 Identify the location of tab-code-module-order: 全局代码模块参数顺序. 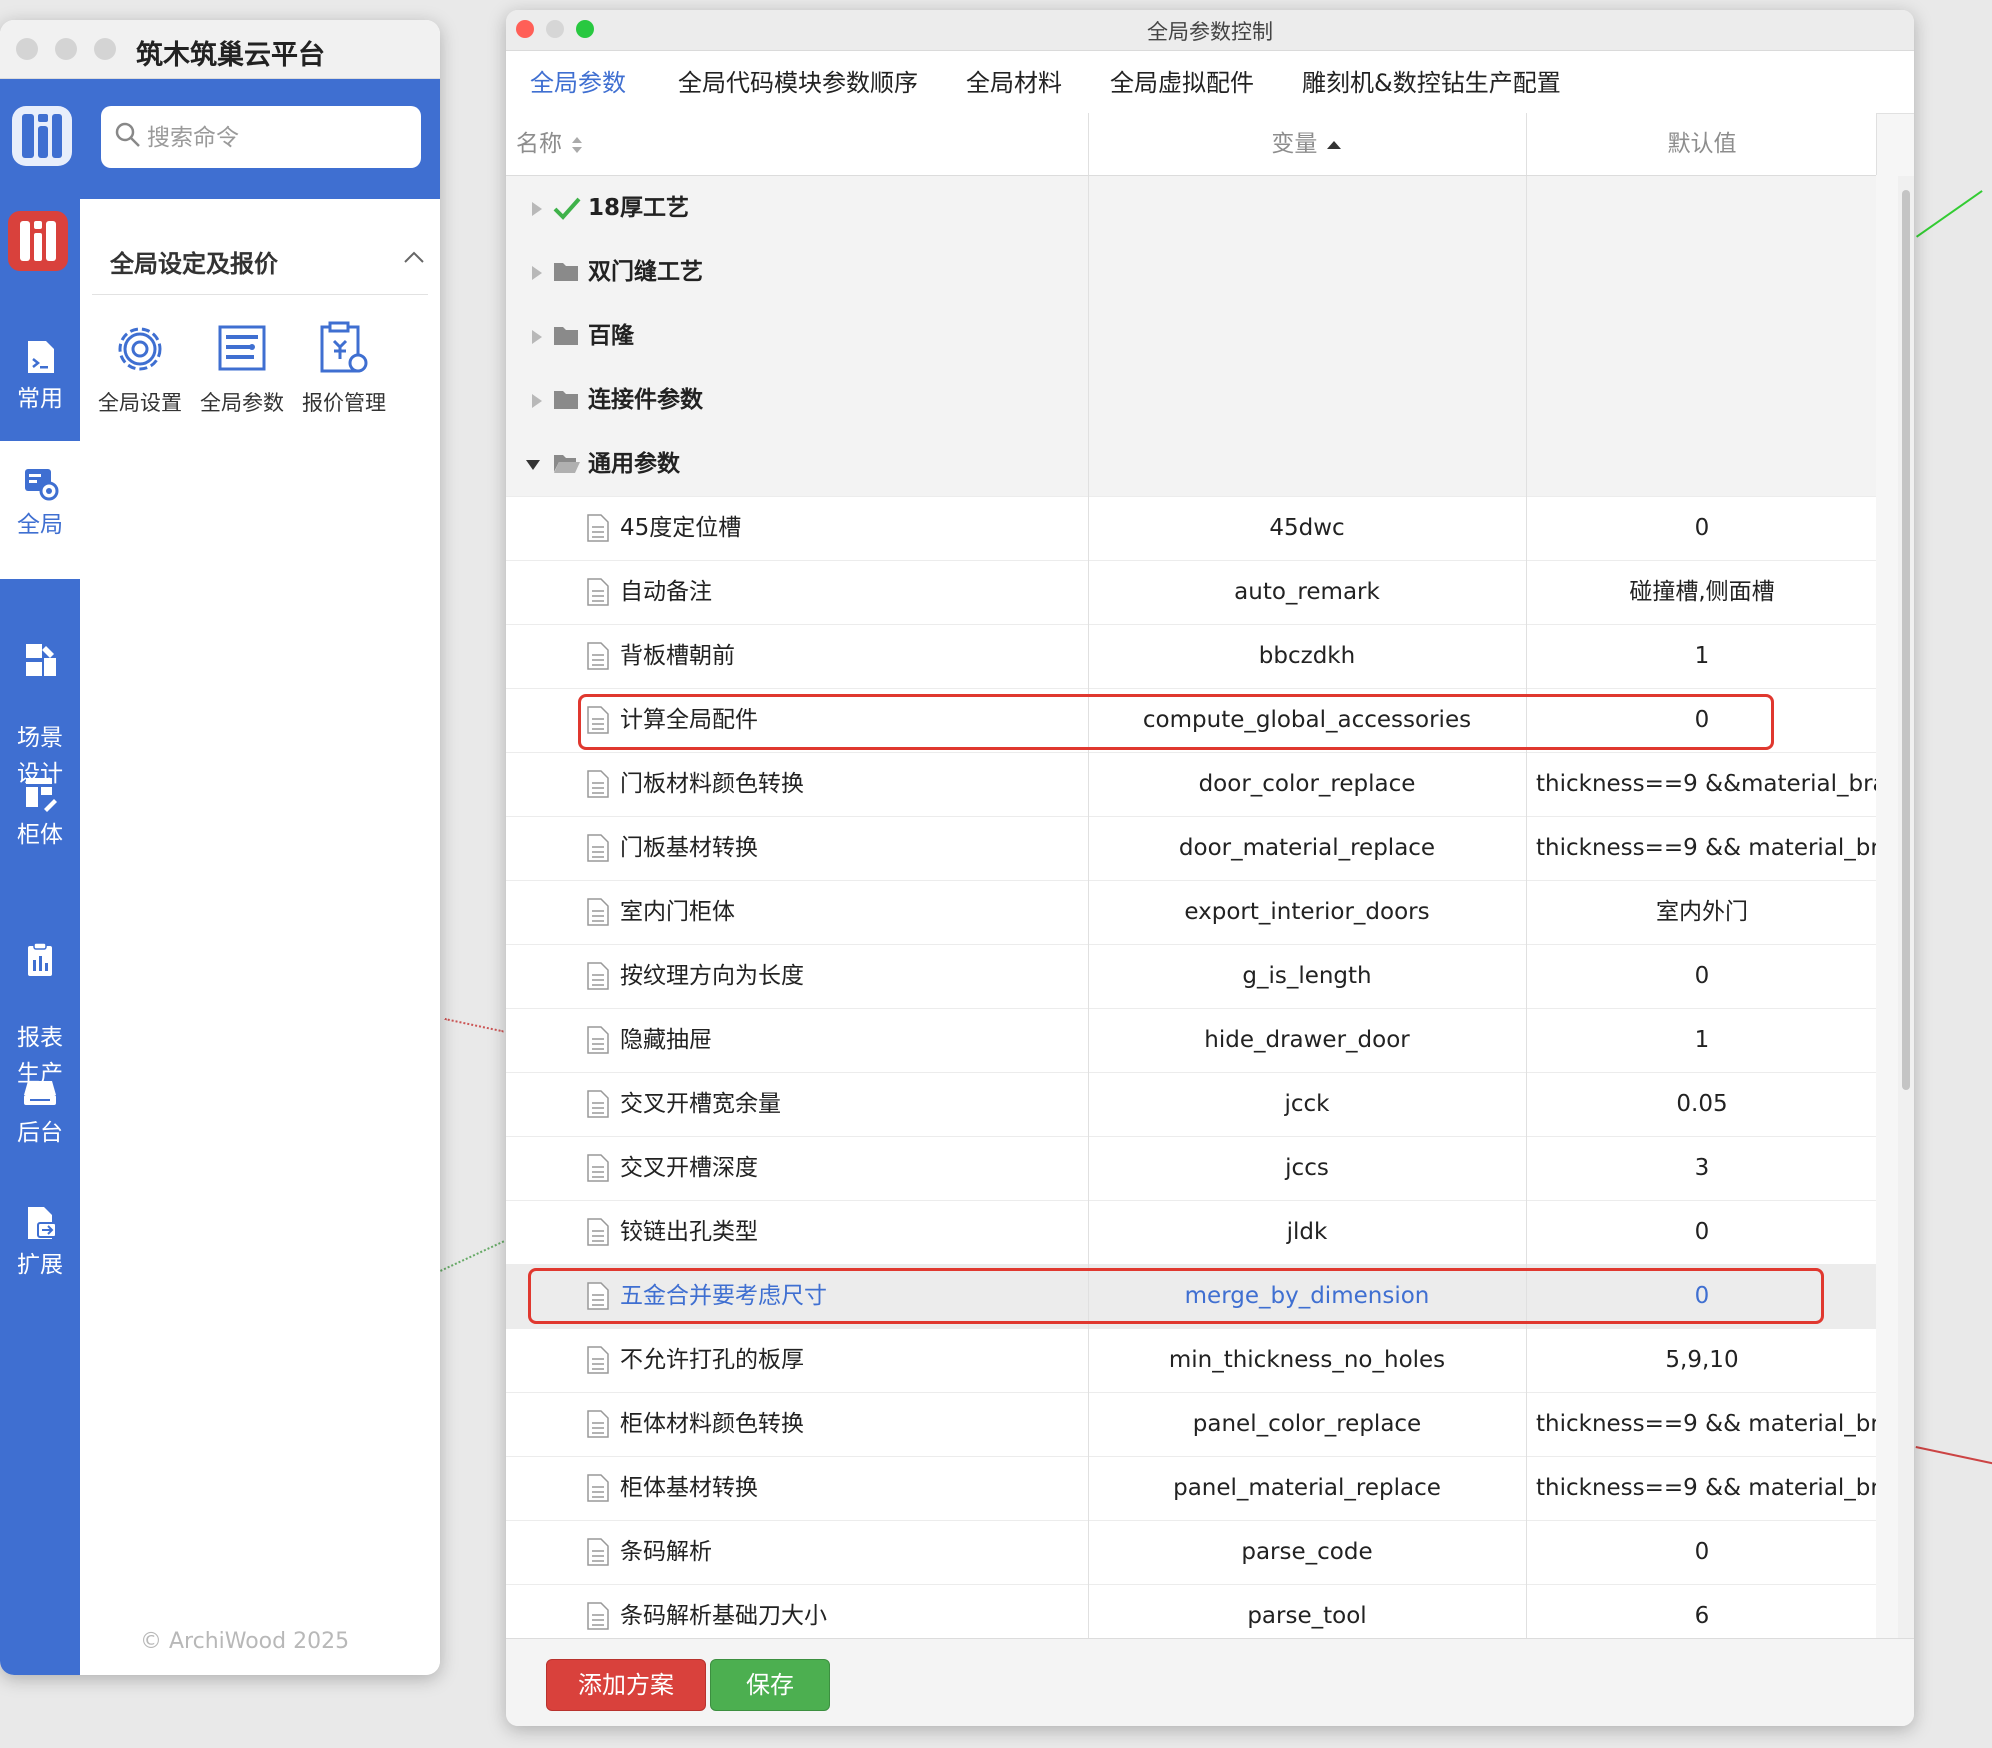
(798, 88).